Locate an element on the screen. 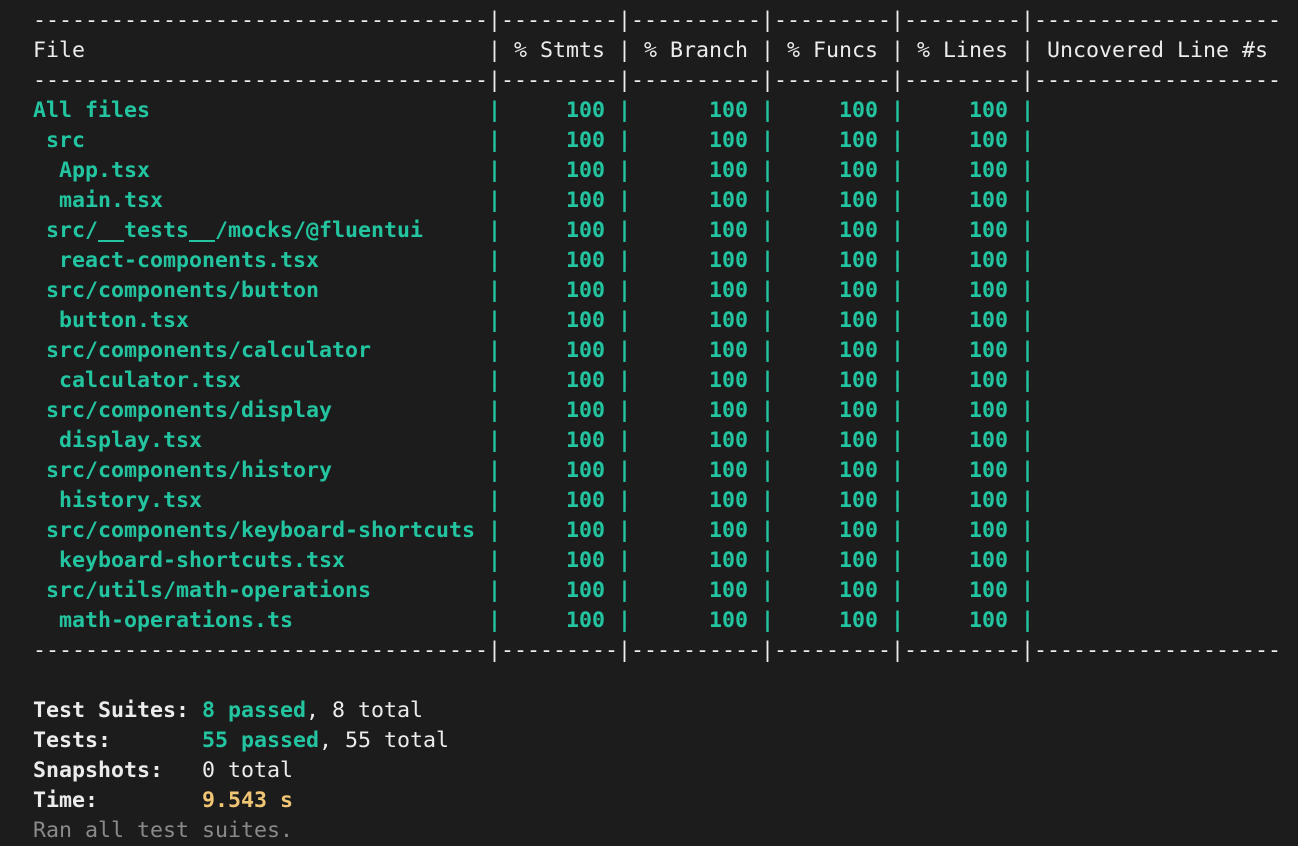 This screenshot has height=846, width=1298. summary-label: Test Suites: is located at coordinates (111, 710).